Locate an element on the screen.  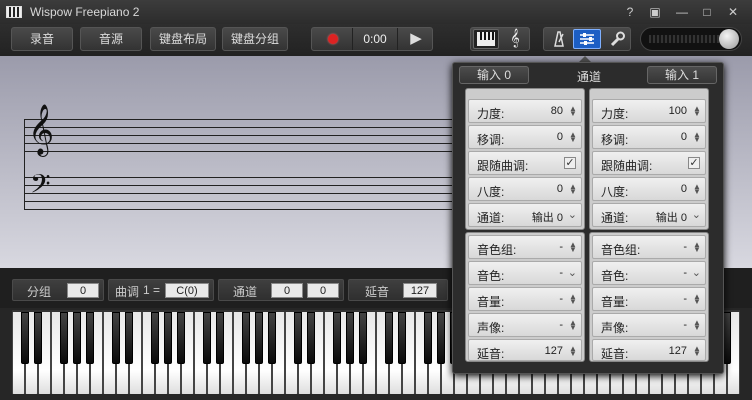
pan-label: 声像: is located at coordinates (615, 328).